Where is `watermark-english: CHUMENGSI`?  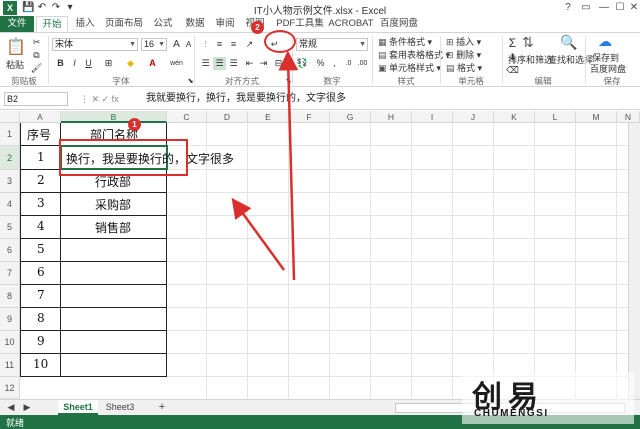
watermark-english: CHUMENGSI is located at coordinates (511, 413).